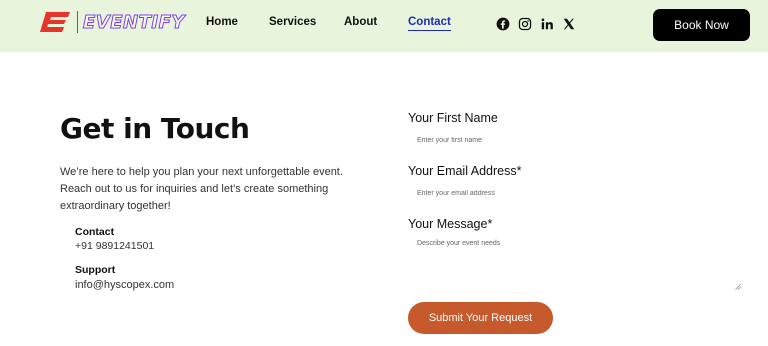 The image size is (768, 346). What do you see at coordinates (525, 24) in the screenshot?
I see `instagram-icon` at bounding box center [525, 24].